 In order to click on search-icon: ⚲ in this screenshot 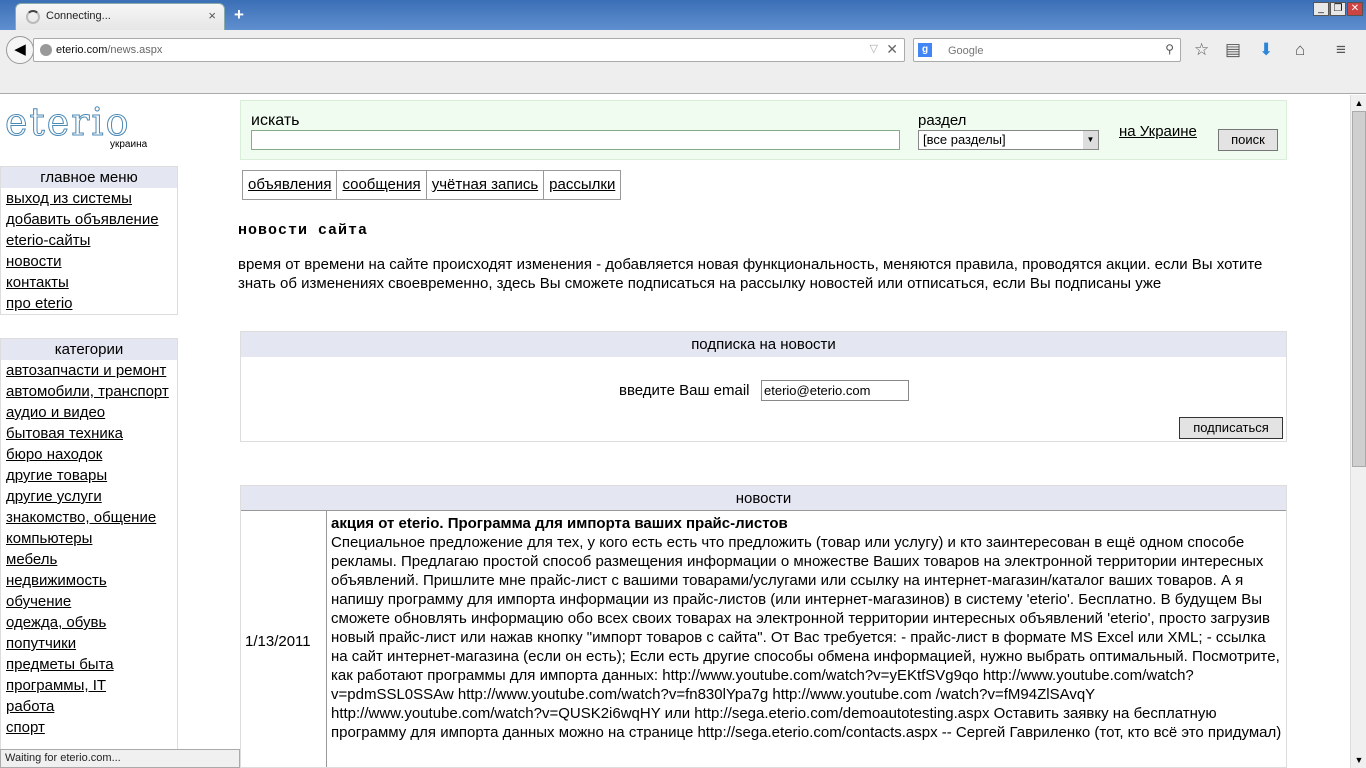, I will do `click(1169, 49)`.